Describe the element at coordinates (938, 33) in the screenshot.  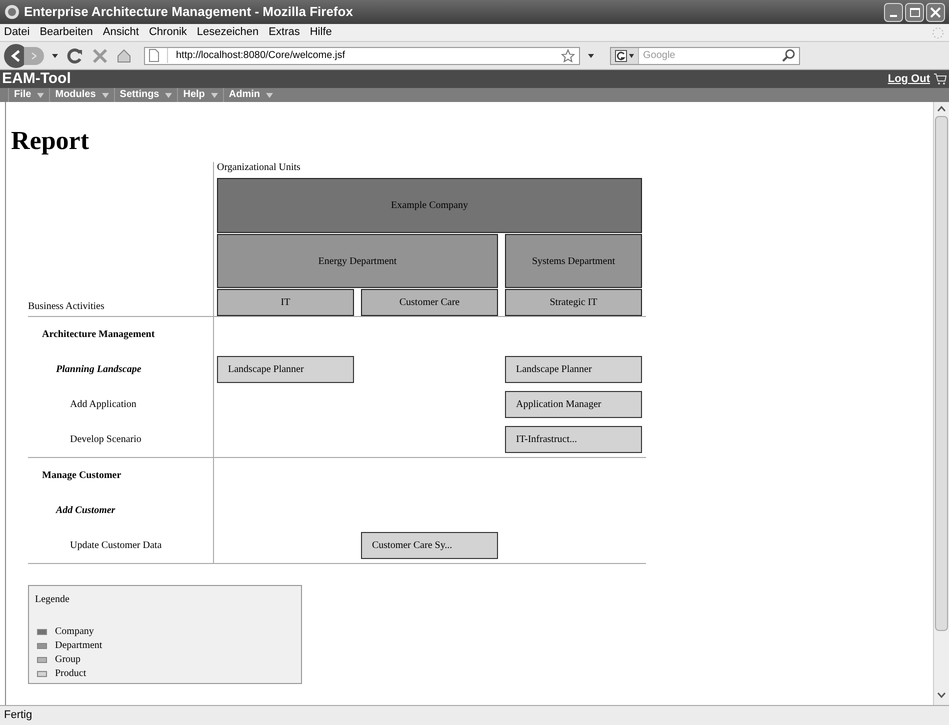
I see `throbber-icon` at that location.